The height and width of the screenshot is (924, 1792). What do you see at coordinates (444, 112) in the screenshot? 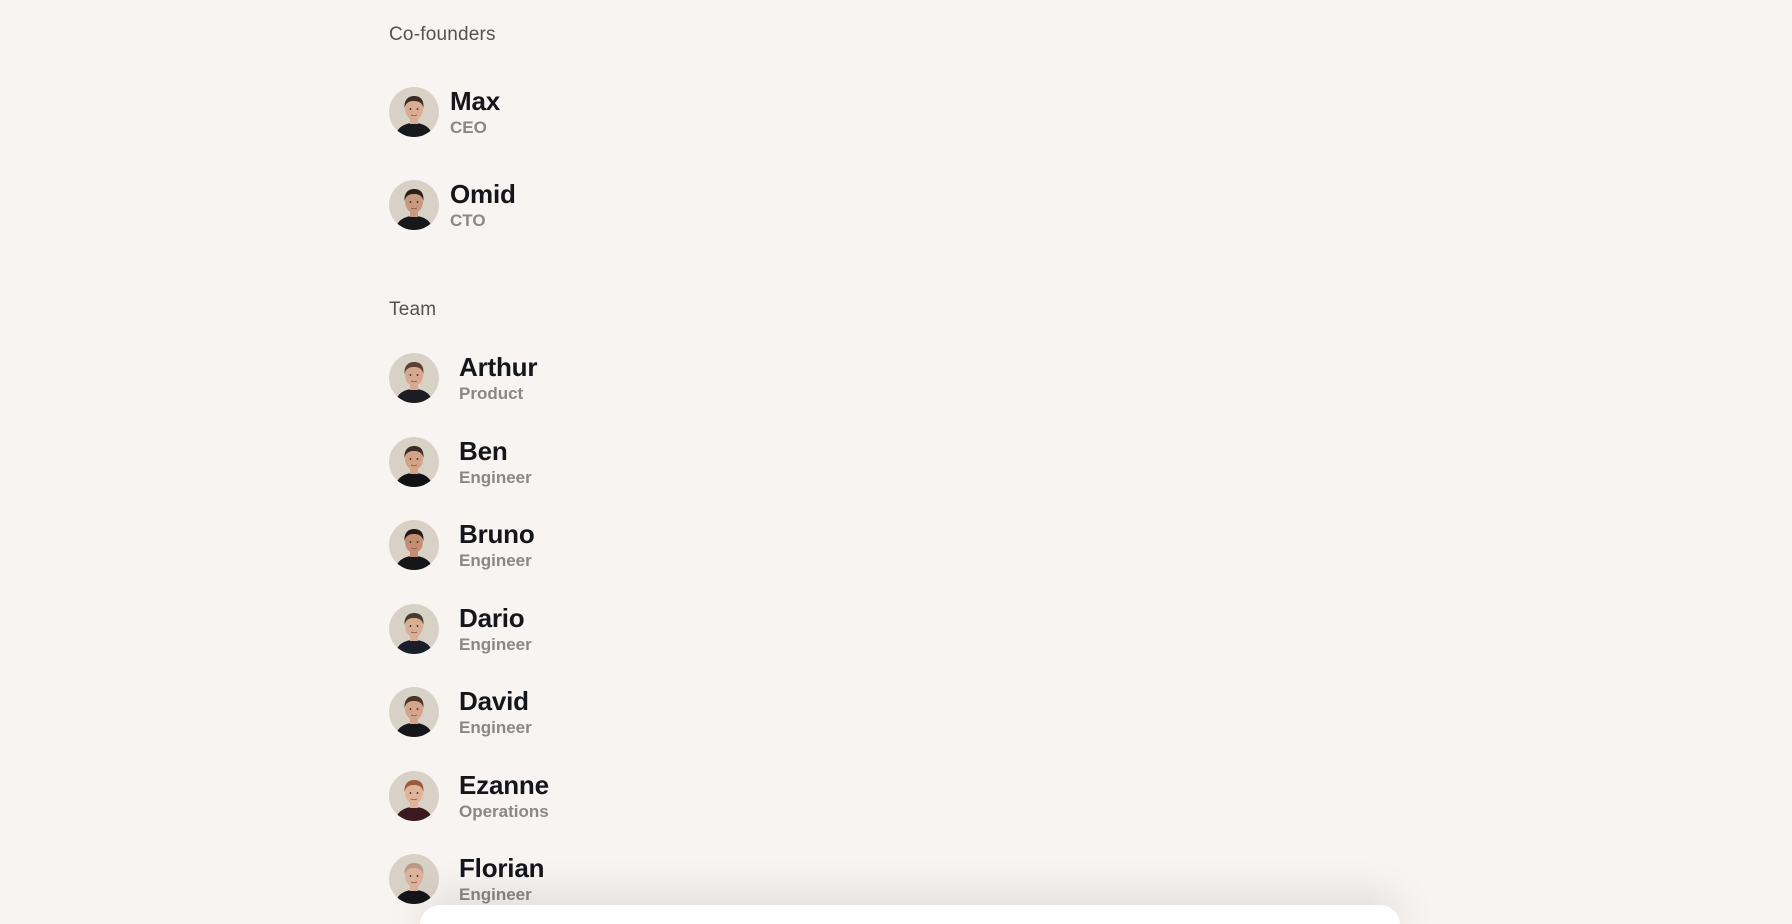
I see `team-member-max: Max CEO` at bounding box center [444, 112].